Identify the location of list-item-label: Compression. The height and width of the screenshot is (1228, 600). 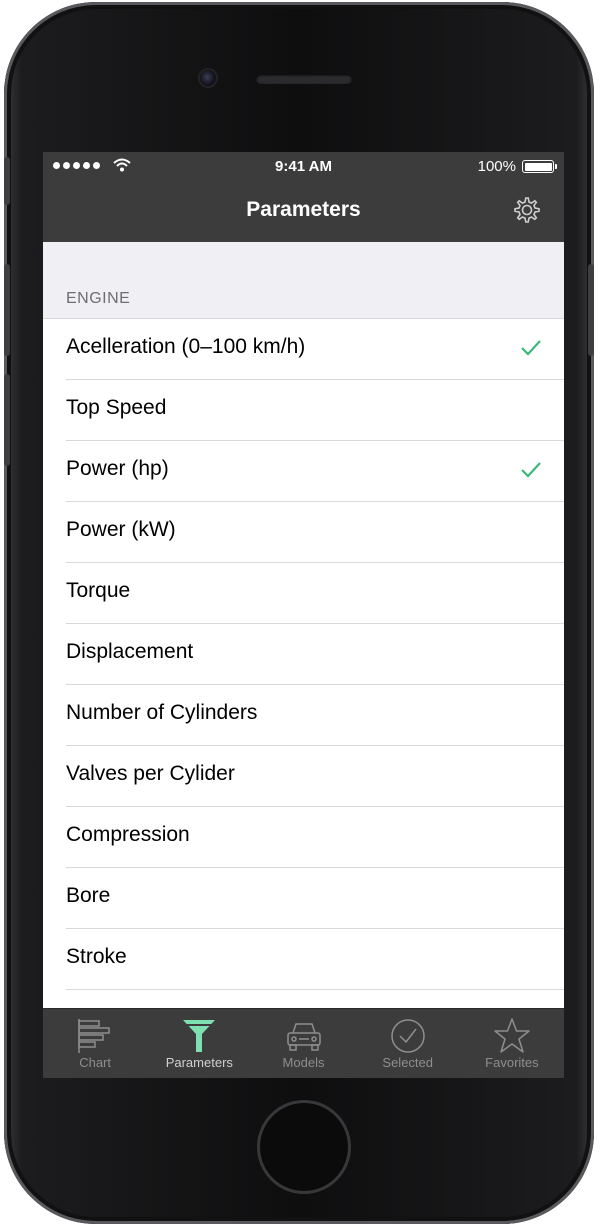
(128, 834).